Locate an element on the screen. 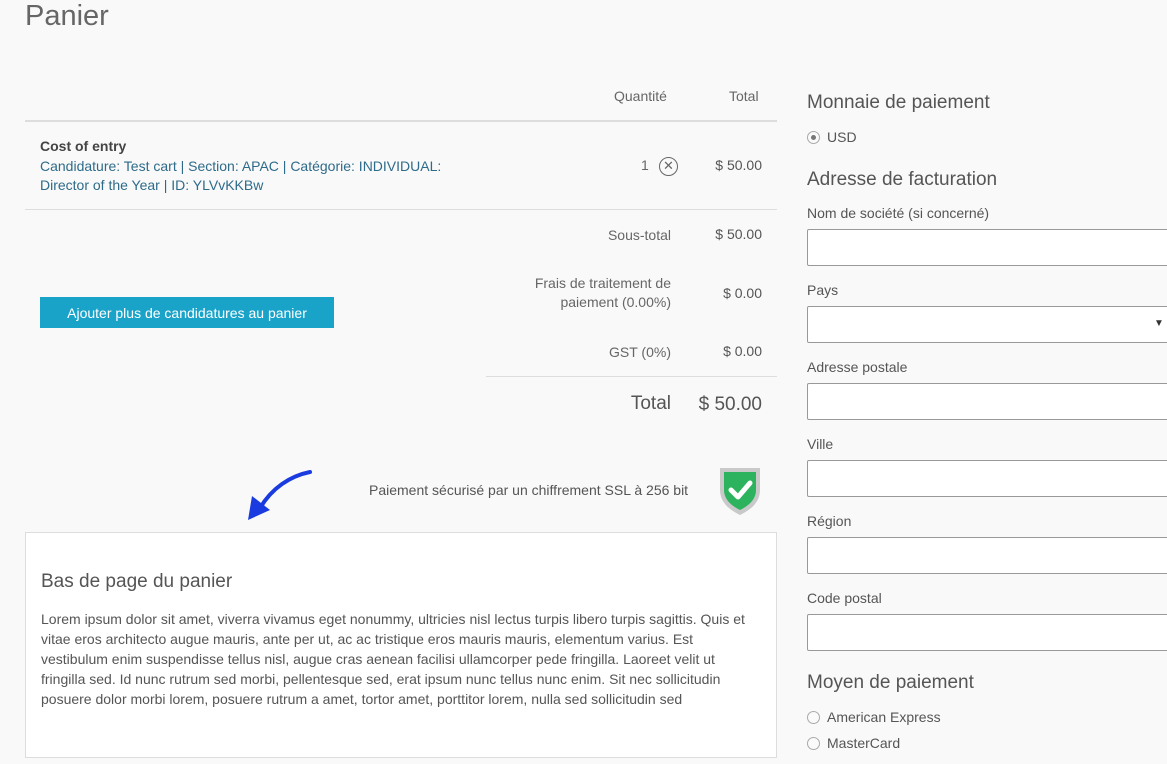  footer-title: Bas de page du panier is located at coordinates (137, 581).